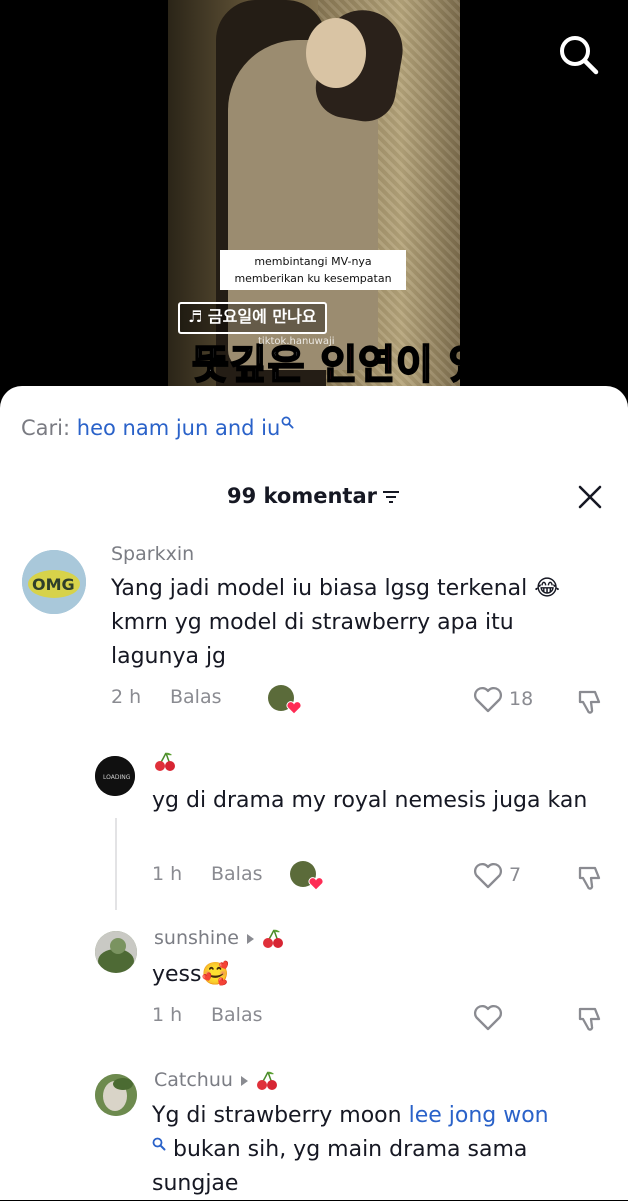  Describe the element at coordinates (515, 875) in the screenshot. I see `like-count: 7` at that location.